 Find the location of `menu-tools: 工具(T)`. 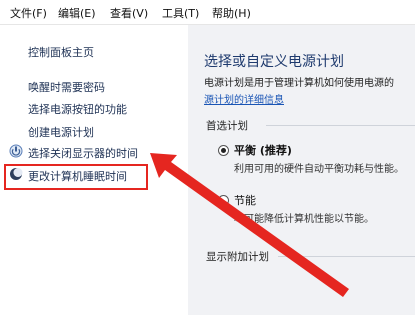

menu-tools: 工具(T) is located at coordinates (180, 13).